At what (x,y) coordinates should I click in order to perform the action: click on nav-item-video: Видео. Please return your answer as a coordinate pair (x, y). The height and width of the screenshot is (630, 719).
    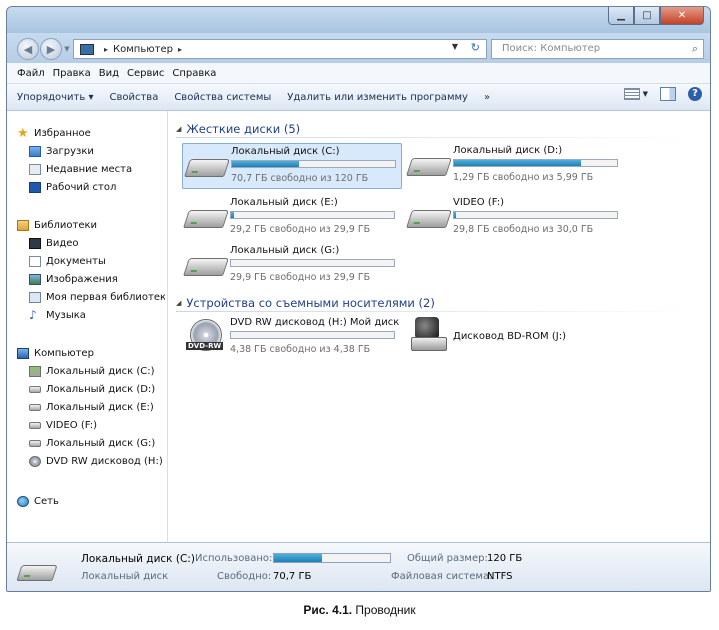
    Looking at the image, I should click on (54, 243).